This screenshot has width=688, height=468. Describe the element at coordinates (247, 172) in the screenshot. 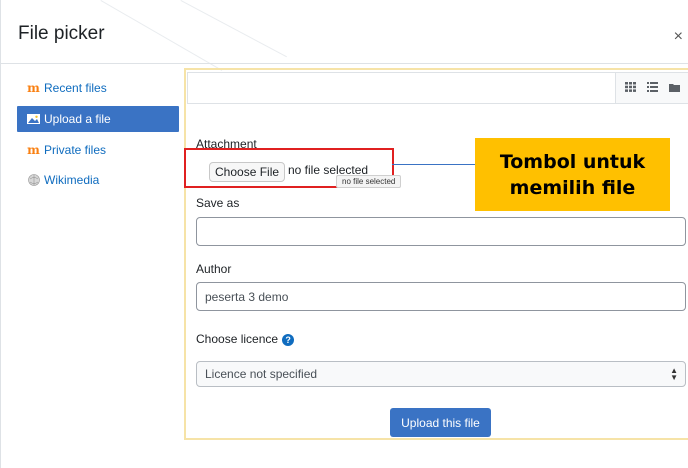

I see `choose-file-button: Choose File` at that location.